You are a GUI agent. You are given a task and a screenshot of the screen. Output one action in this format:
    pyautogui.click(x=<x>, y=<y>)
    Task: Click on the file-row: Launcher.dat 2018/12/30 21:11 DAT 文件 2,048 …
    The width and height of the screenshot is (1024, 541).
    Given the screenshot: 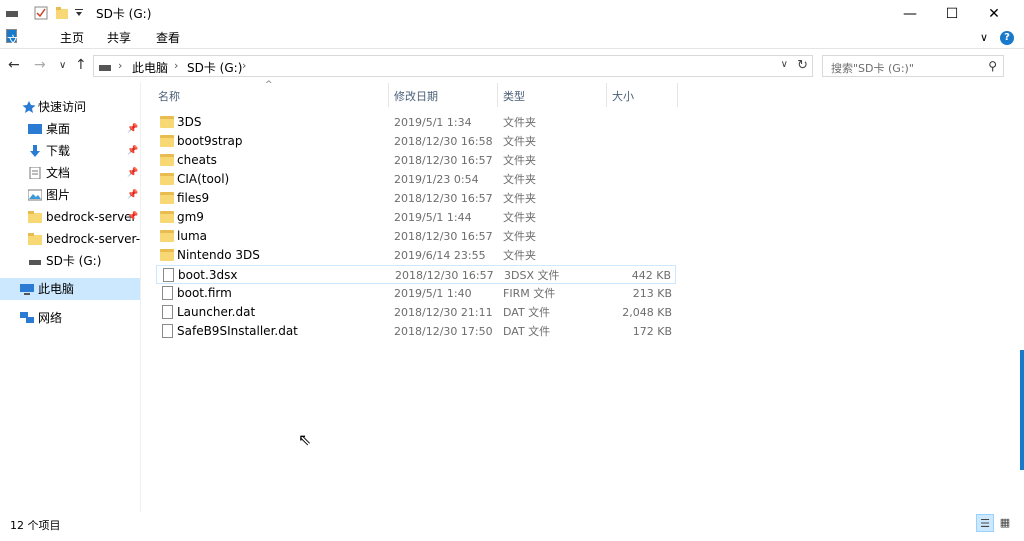 What is the action you would take?
    pyautogui.click(x=416, y=312)
    